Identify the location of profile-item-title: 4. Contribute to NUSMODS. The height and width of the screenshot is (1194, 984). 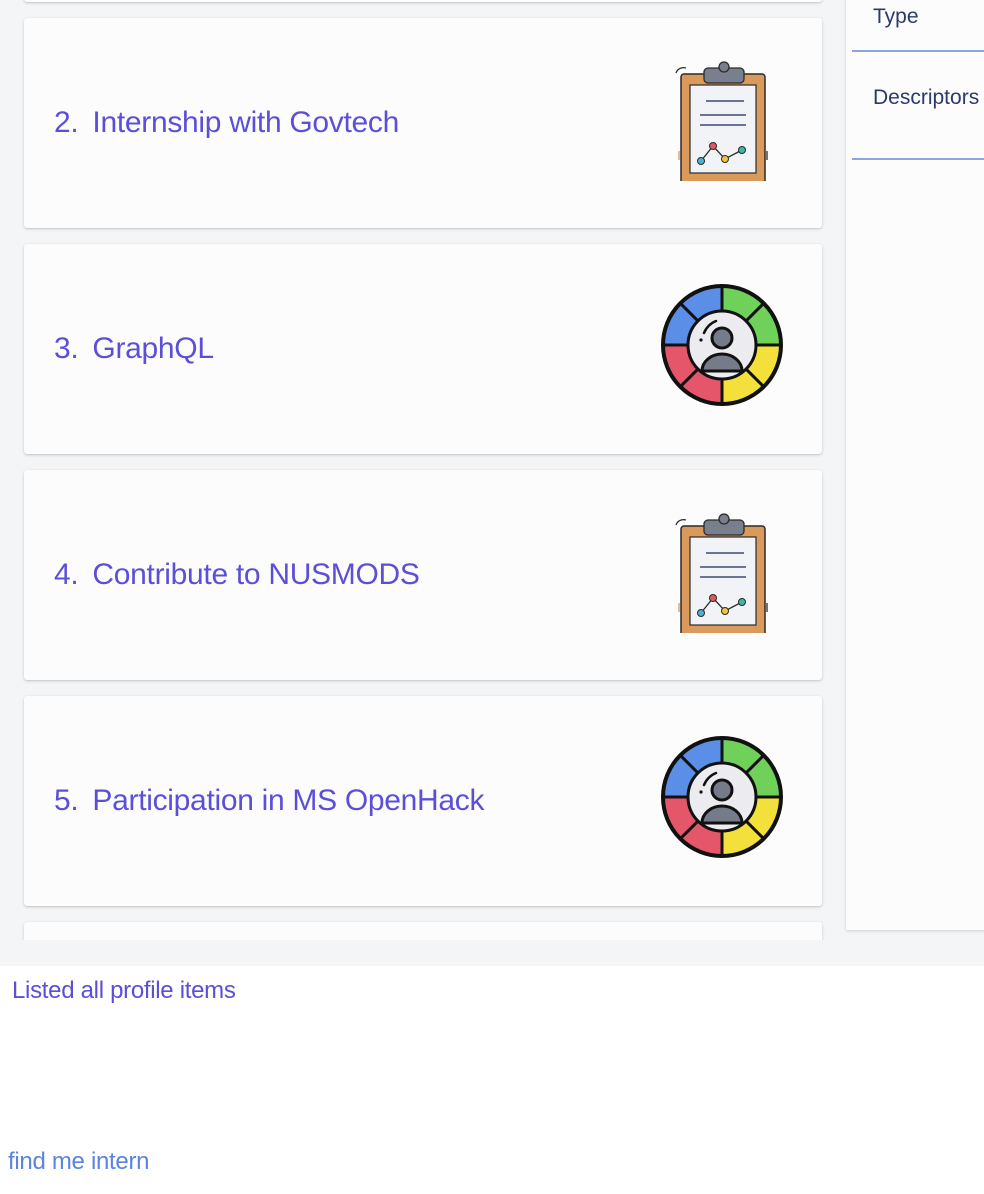
(237, 575).